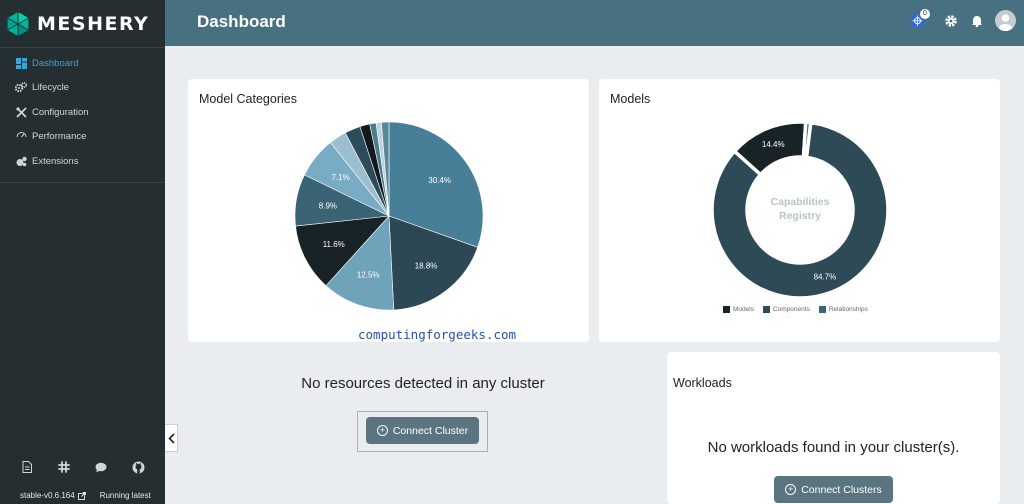 The width and height of the screenshot is (1024, 504). I want to click on pie-slice-label: 18.8%, so click(426, 266).